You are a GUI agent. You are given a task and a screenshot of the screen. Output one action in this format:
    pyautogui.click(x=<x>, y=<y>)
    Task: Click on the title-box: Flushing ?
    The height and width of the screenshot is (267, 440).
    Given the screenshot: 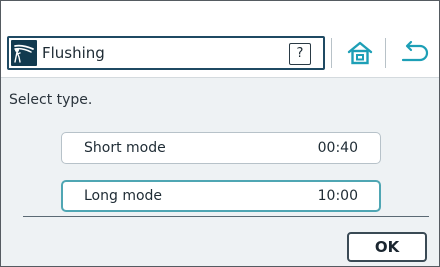 What is the action you would take?
    pyautogui.click(x=166, y=53)
    